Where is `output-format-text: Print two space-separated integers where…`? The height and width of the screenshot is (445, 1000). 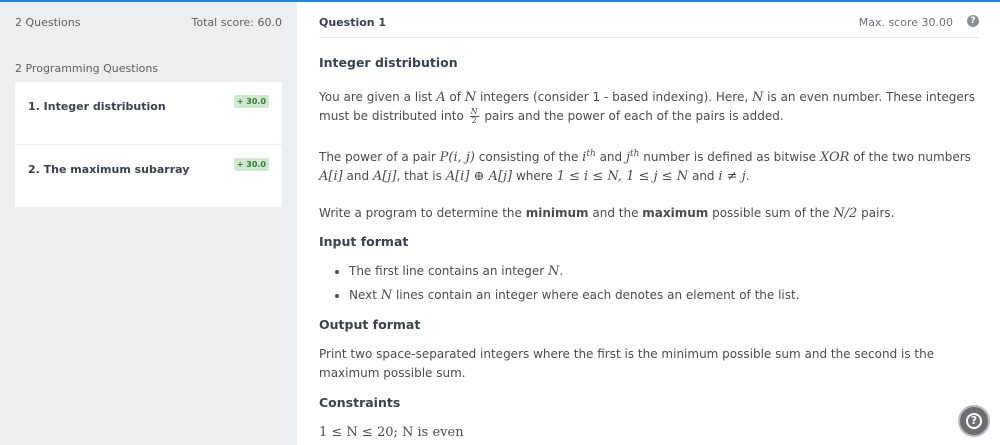
output-format-text: Print two space-separated integers where… is located at coordinates (627, 363).